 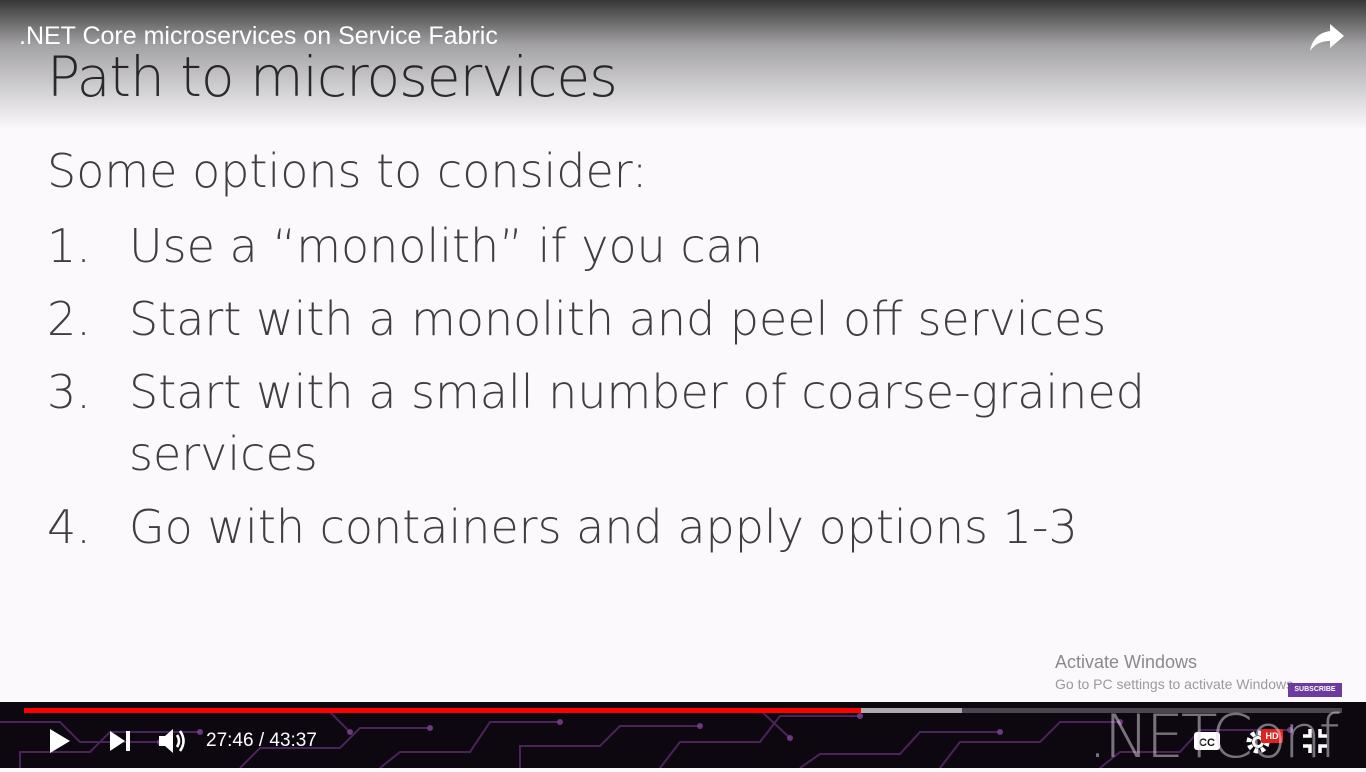 I want to click on next-button, so click(x=120, y=741).